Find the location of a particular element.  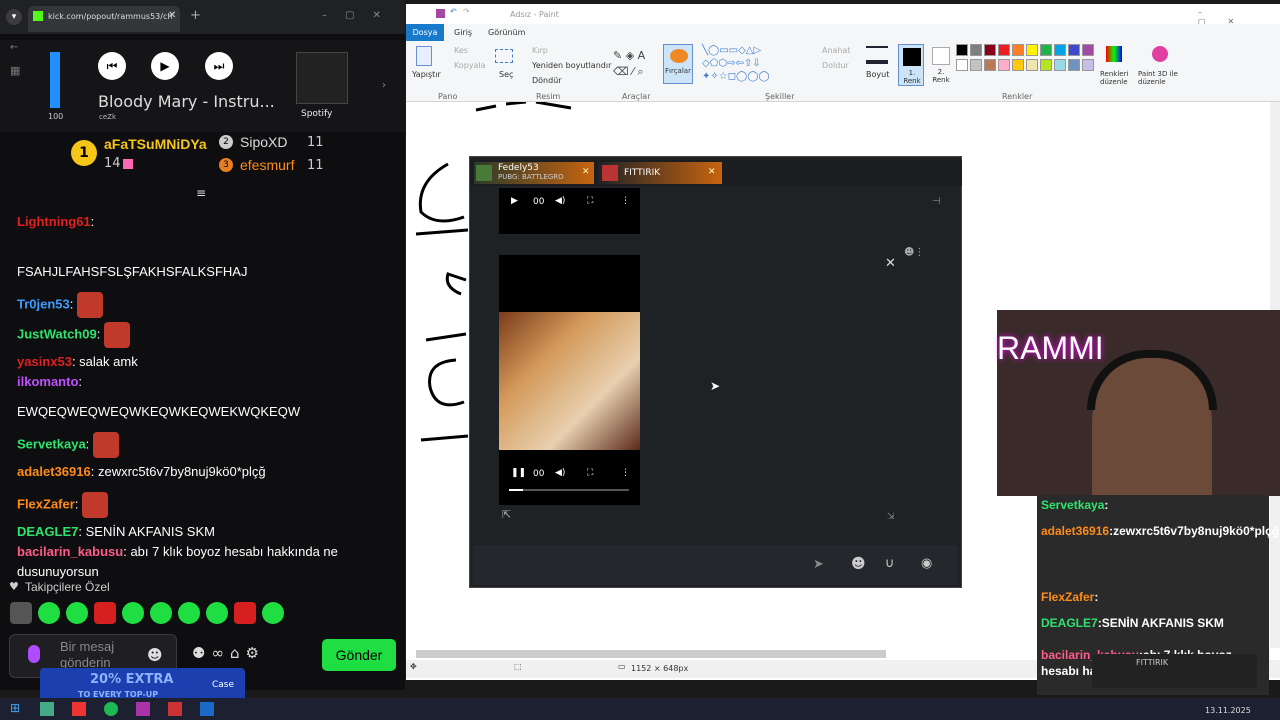

tab-fittirik: FITTIRIK ✕ is located at coordinates (660, 173).